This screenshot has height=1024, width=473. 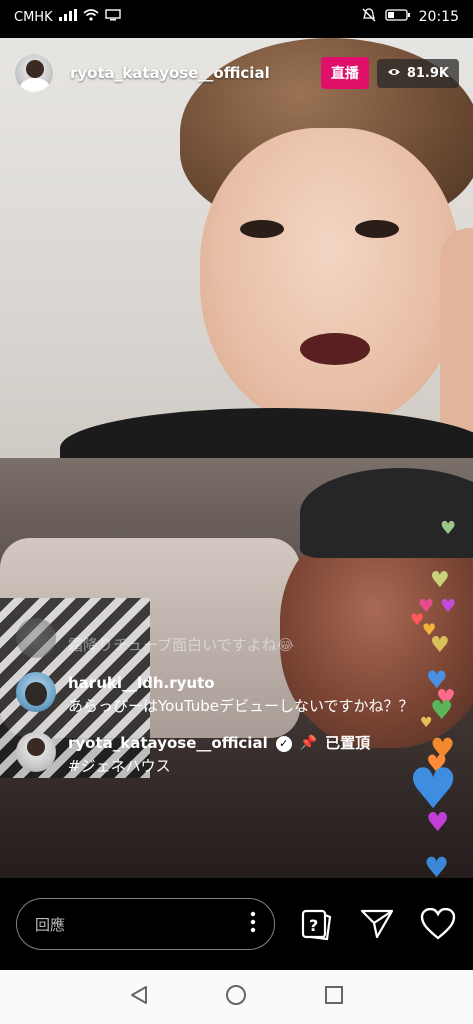 What do you see at coordinates (91, 17) in the screenshot?
I see `wifi-icon` at bounding box center [91, 17].